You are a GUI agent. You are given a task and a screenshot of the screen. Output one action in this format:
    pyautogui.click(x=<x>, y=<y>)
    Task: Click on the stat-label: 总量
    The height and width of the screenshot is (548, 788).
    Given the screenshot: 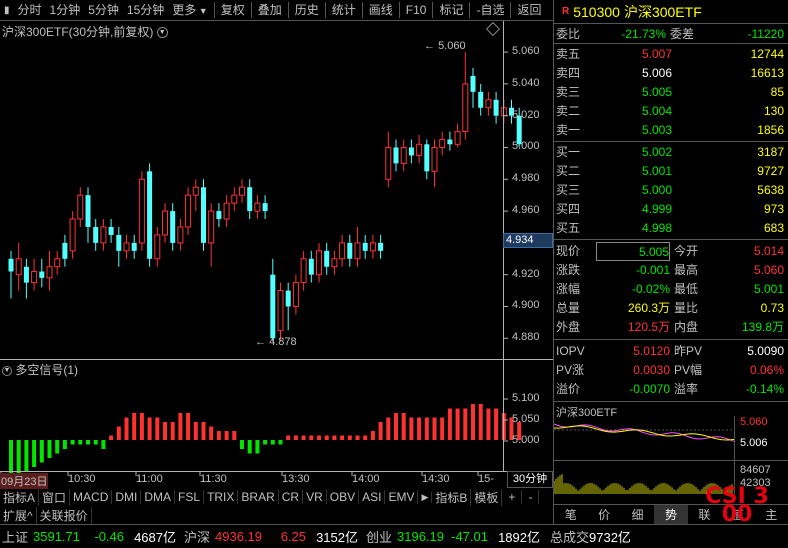 What is the action you would take?
    pyautogui.click(x=568, y=308)
    